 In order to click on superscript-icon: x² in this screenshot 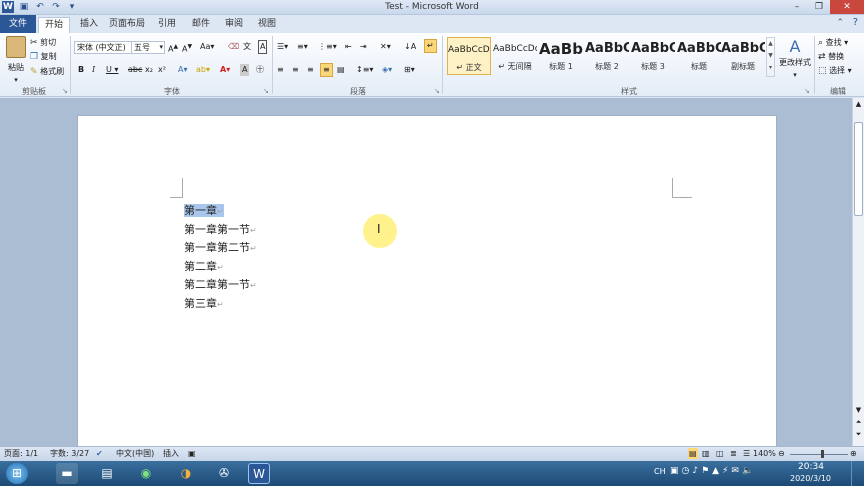, I will do `click(162, 70)`.